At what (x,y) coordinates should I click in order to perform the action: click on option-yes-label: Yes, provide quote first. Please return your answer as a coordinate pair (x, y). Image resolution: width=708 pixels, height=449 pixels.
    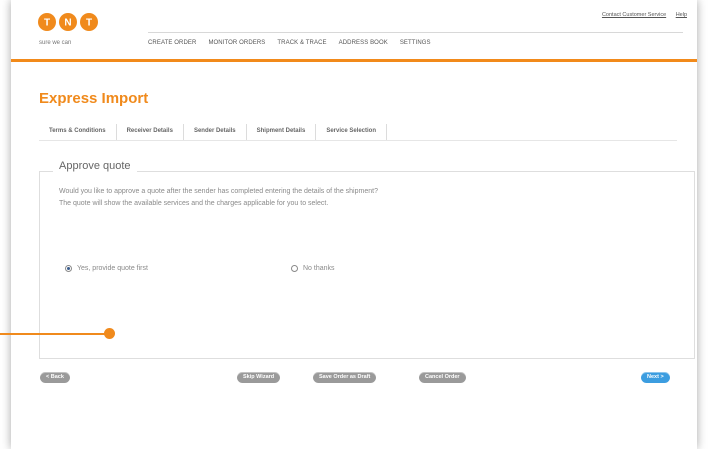
    Looking at the image, I should click on (112, 268).